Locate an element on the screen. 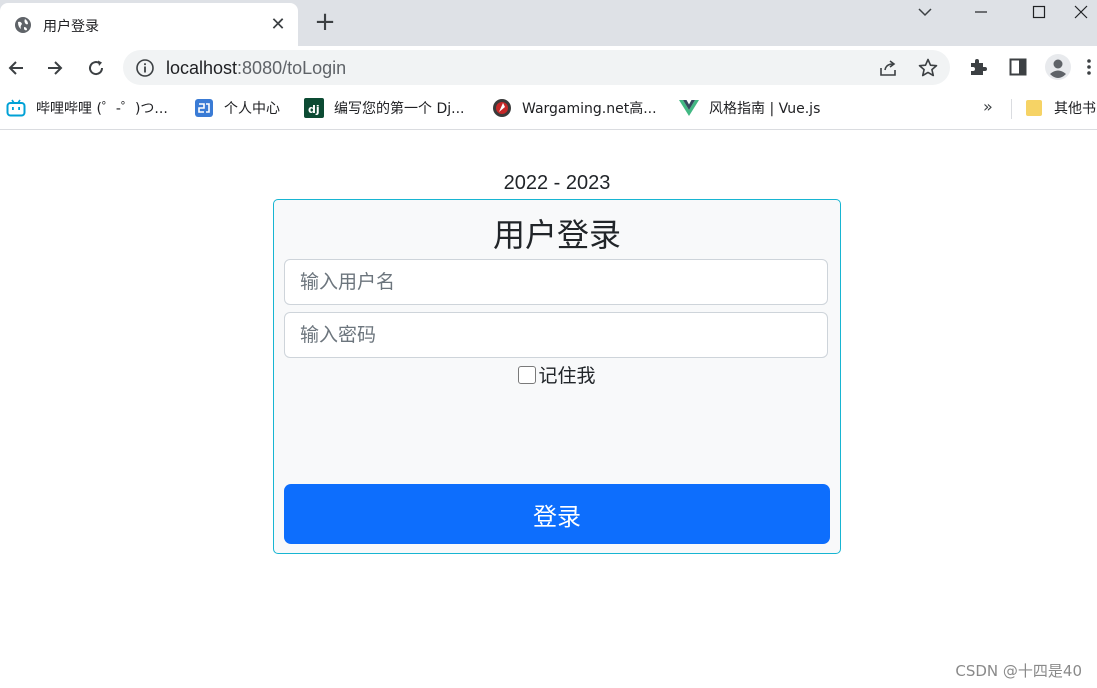  browser-toolbar: localhost:8080/toLogin is located at coordinates (548, 67).